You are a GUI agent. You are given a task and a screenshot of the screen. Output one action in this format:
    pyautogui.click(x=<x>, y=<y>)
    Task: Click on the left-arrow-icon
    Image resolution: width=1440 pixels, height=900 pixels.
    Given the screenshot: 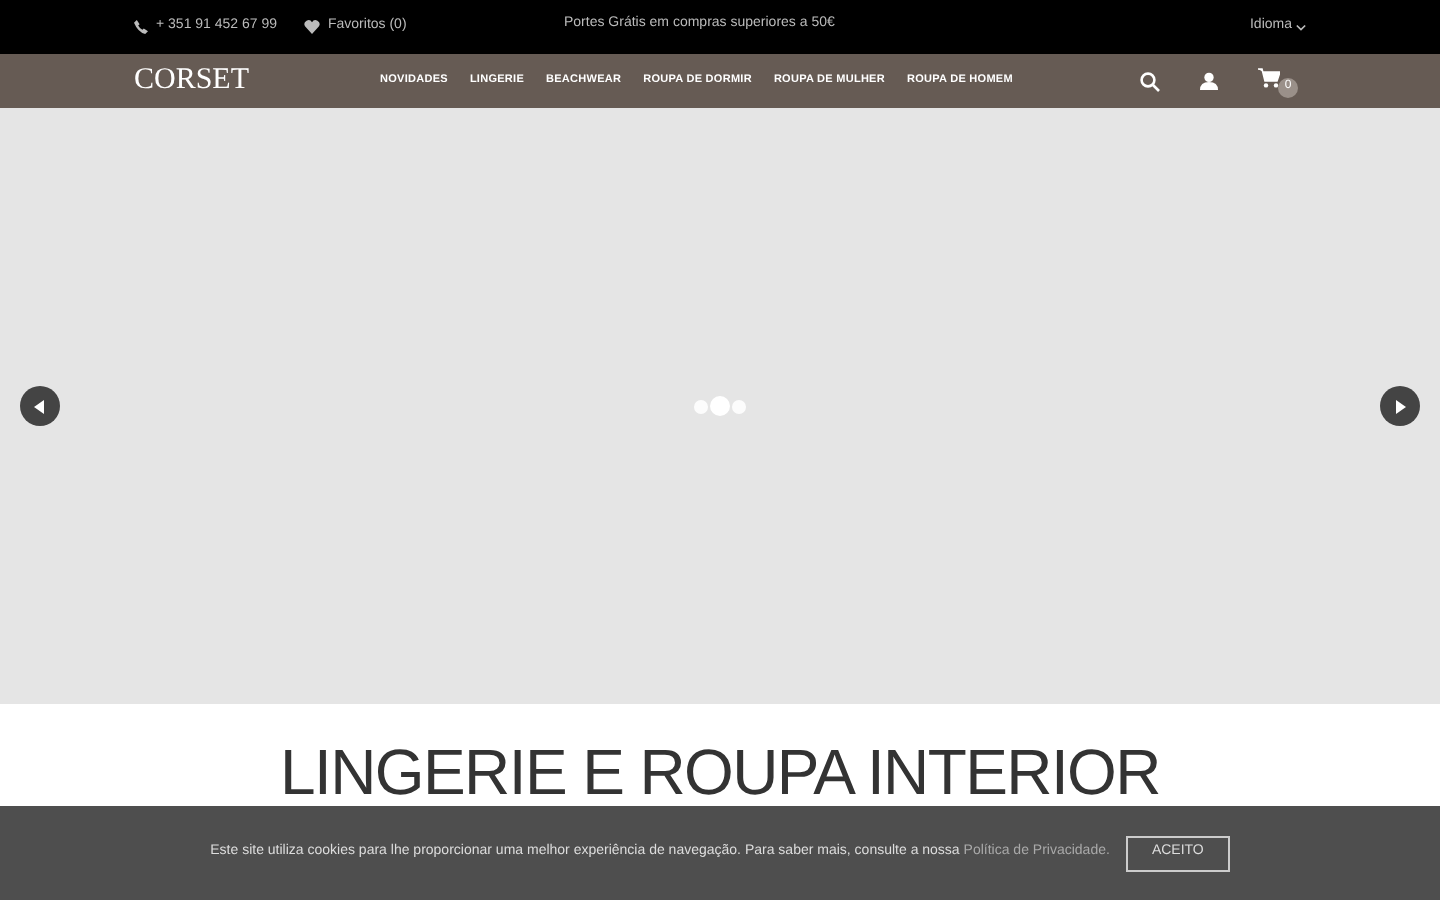 What is the action you would take?
    pyautogui.click(x=40, y=406)
    